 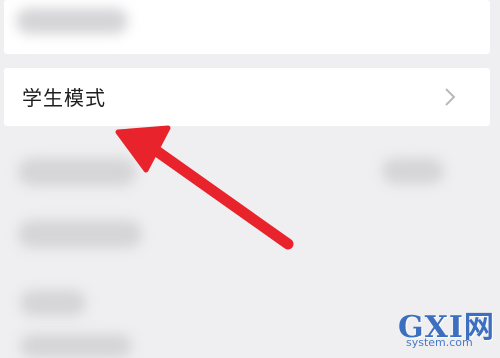 I want to click on watermark-site: system.com, so click(x=439, y=342).